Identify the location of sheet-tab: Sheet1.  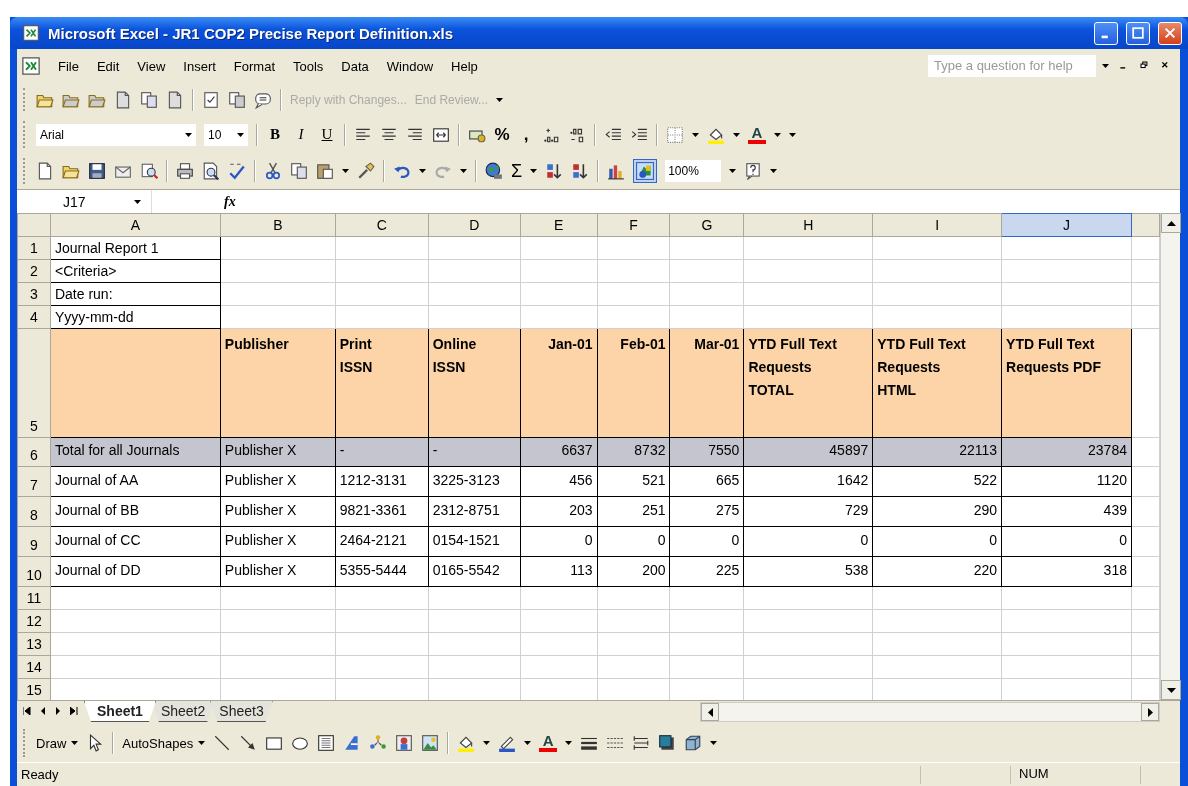
(120, 711).